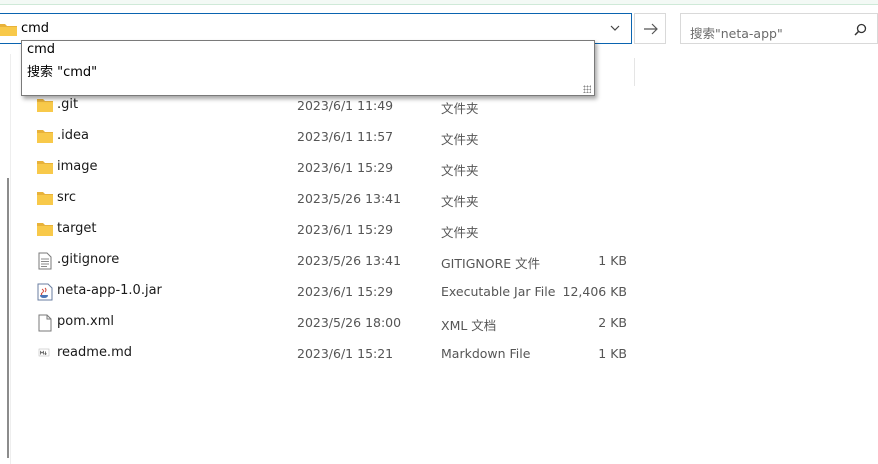 This screenshot has height=464, width=878. What do you see at coordinates (73, 135) in the screenshot?
I see `file-name: .idea` at bounding box center [73, 135].